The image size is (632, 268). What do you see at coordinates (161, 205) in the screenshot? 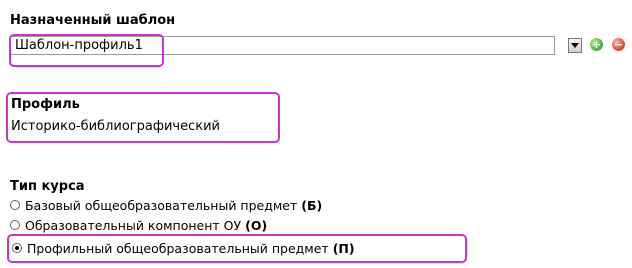
I see `option-label: Базовый общеобразовательный предмет` at bounding box center [161, 205].